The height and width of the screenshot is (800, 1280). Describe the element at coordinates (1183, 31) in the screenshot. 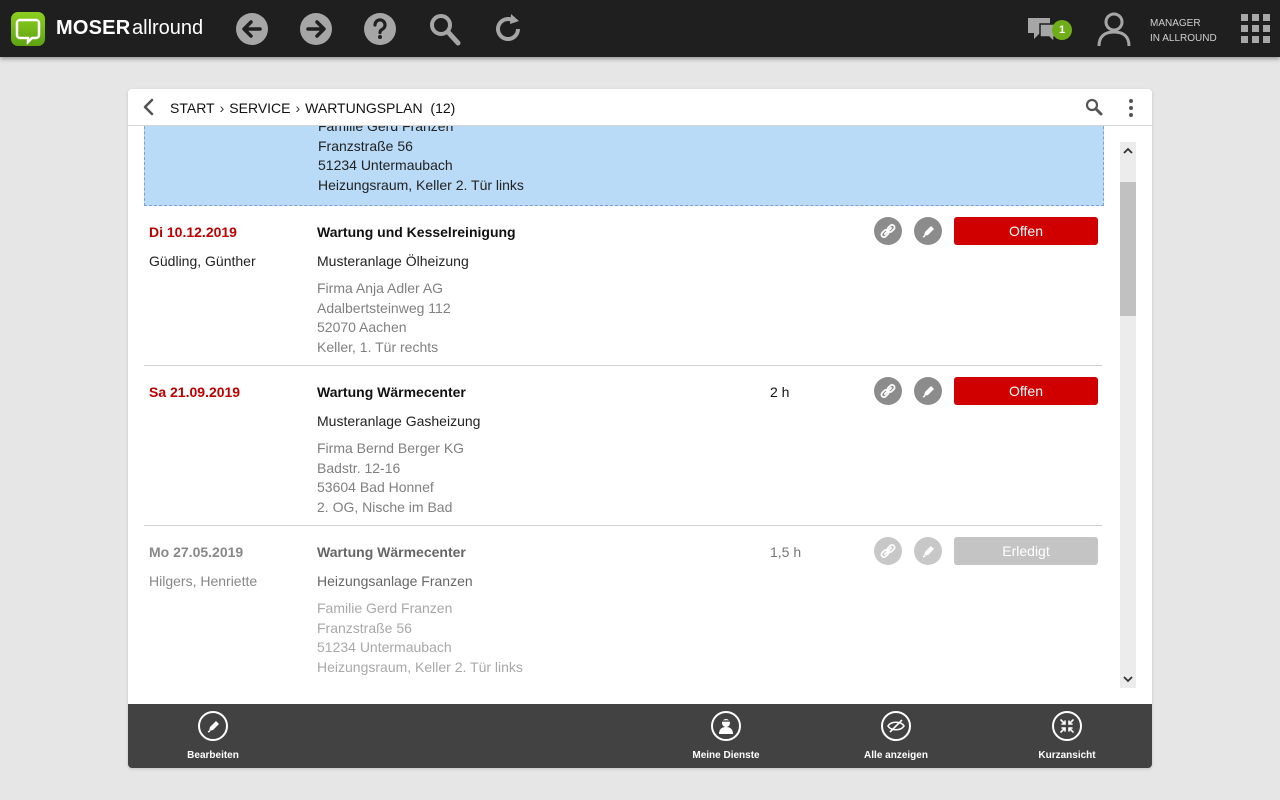

I see `user-role: MANAGER IN ALLROUND` at that location.